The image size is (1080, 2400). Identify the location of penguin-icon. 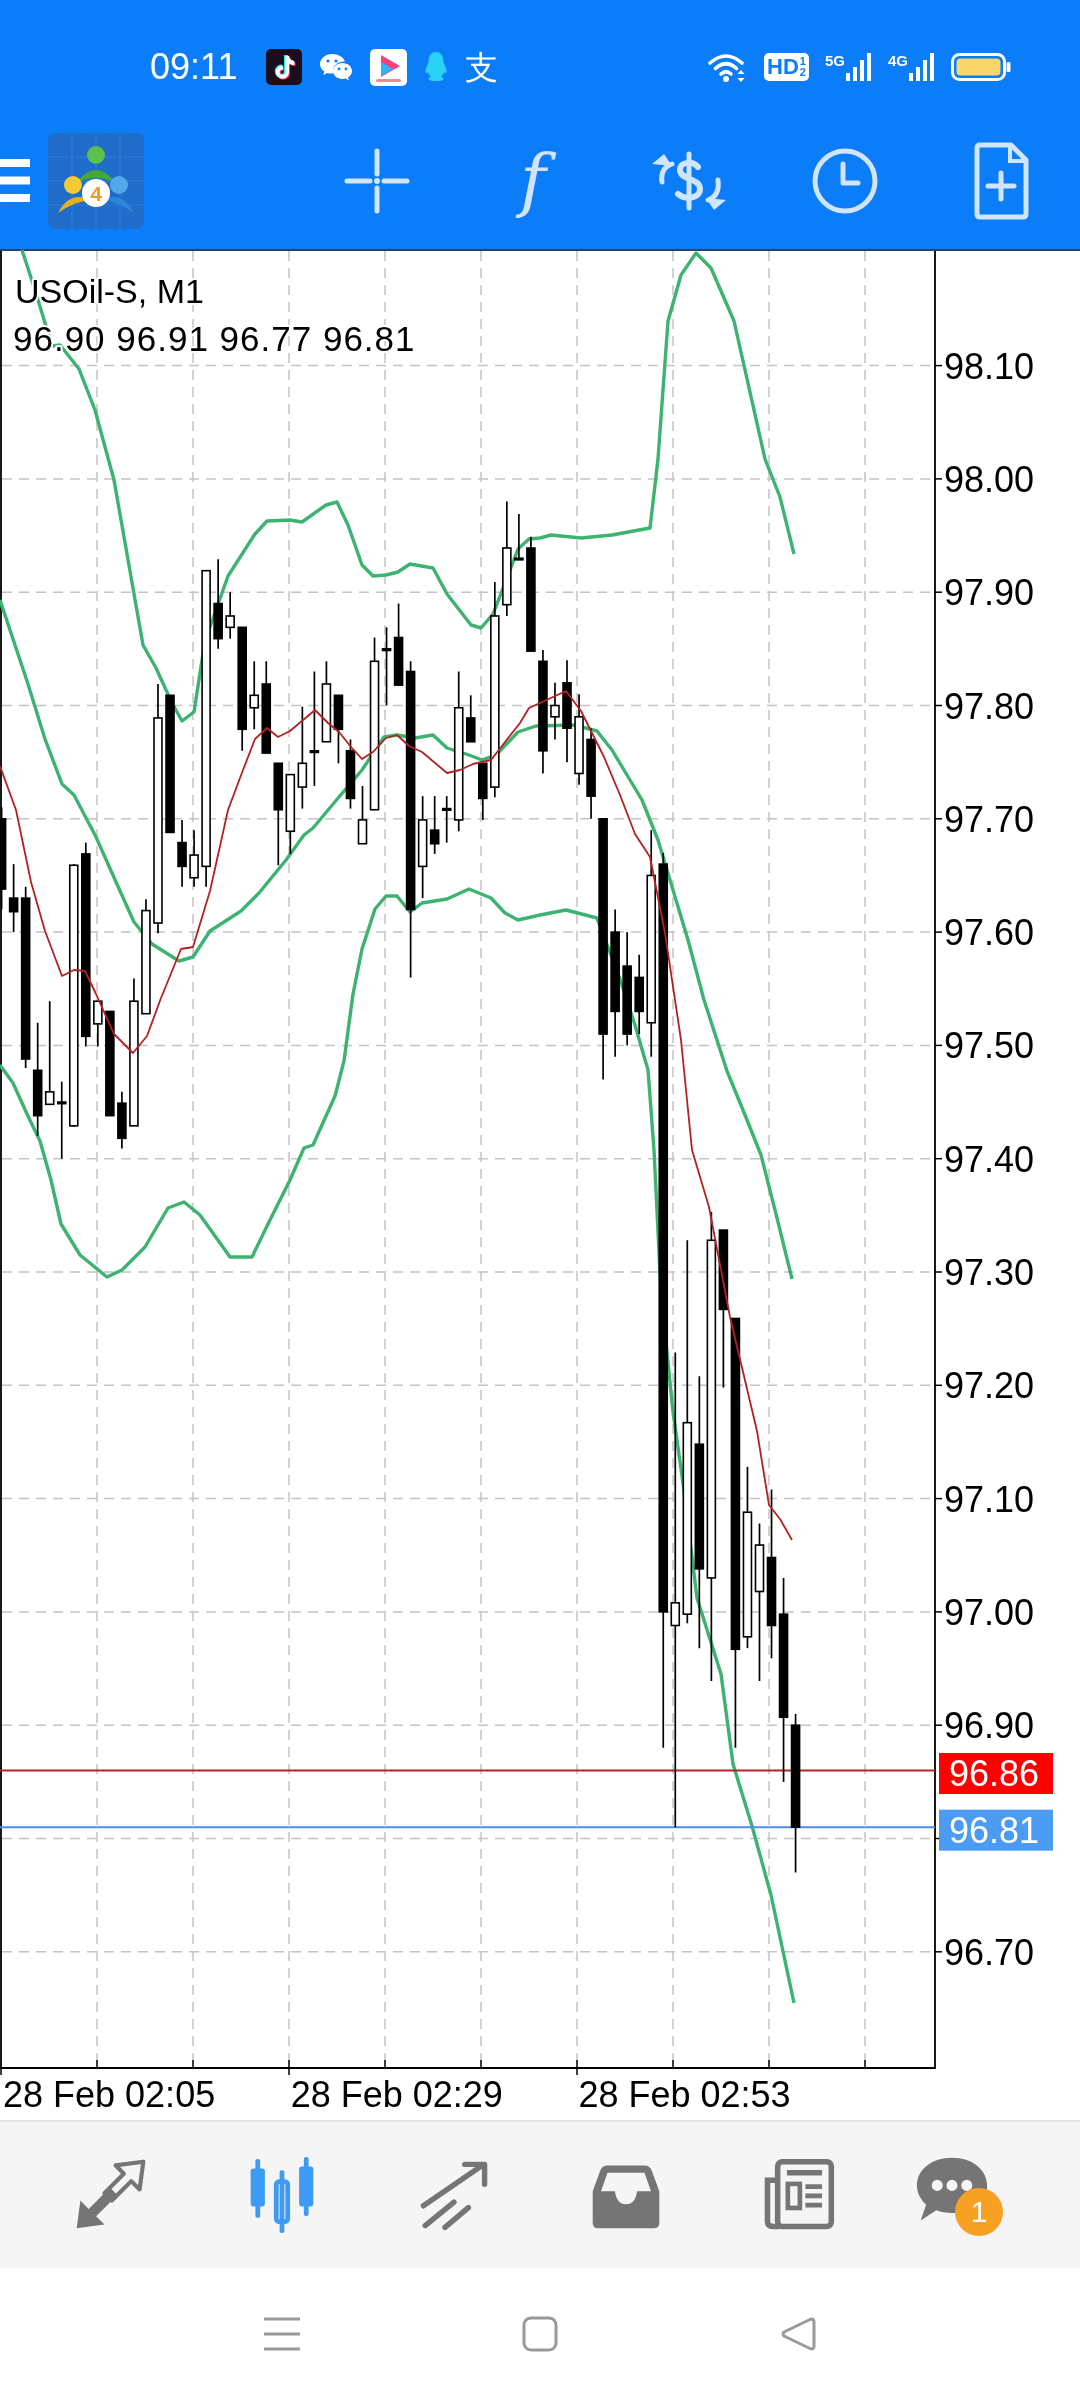
(436, 67).